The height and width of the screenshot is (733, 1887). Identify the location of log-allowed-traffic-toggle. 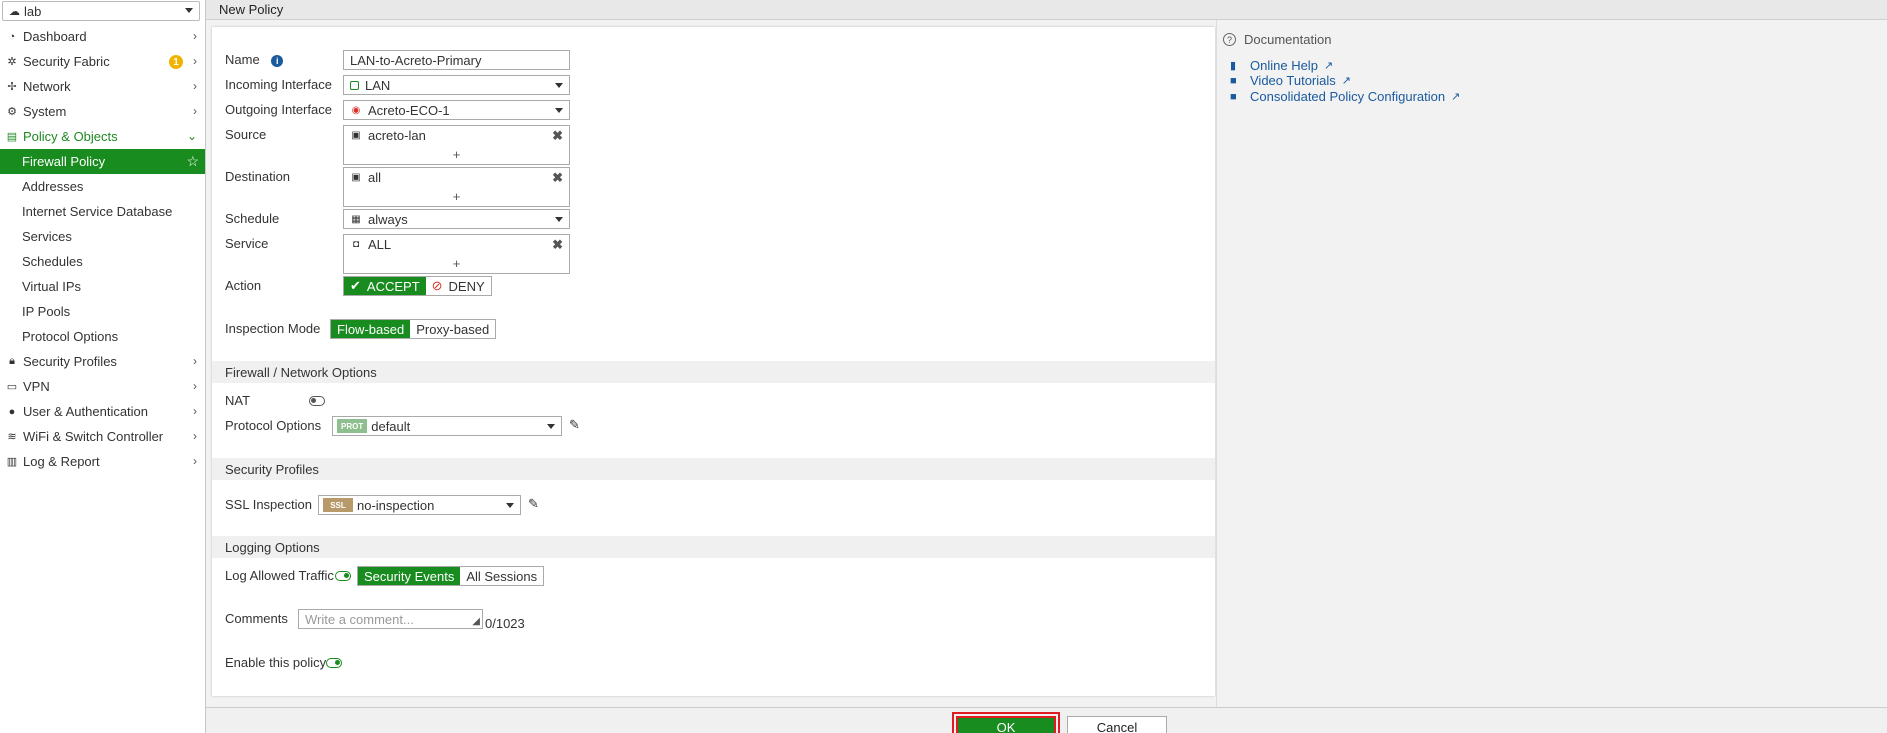
(343, 576).